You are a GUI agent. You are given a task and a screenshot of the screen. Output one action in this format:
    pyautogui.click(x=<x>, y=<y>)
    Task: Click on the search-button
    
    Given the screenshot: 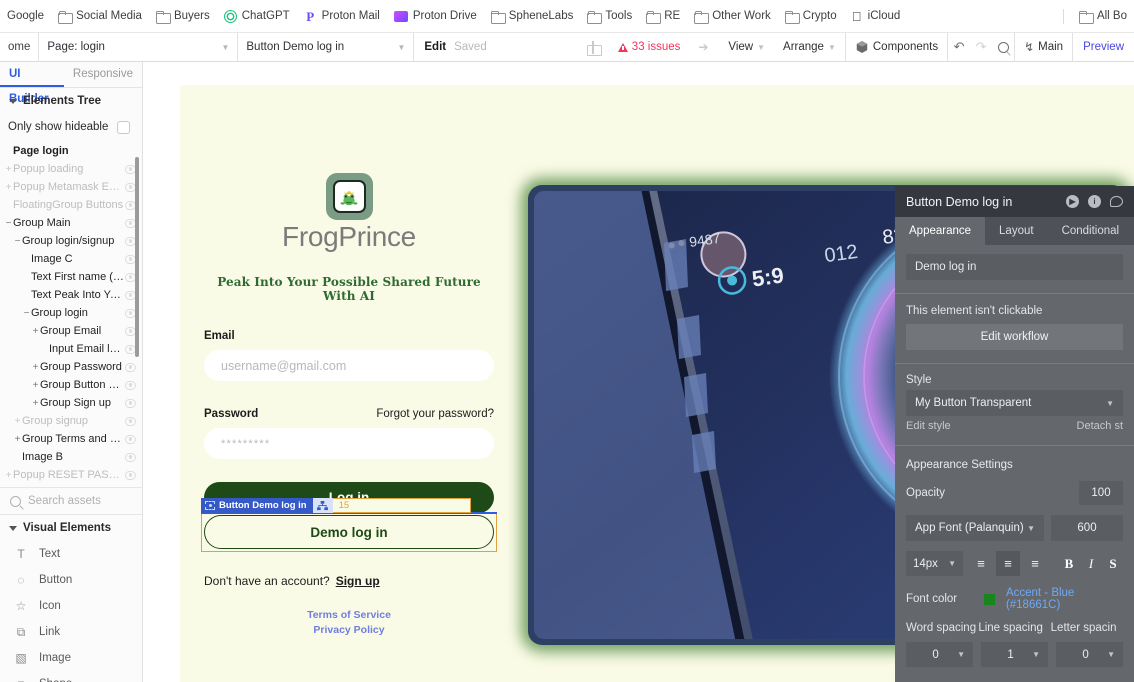 What is the action you would take?
    pyautogui.click(x=1003, y=47)
    